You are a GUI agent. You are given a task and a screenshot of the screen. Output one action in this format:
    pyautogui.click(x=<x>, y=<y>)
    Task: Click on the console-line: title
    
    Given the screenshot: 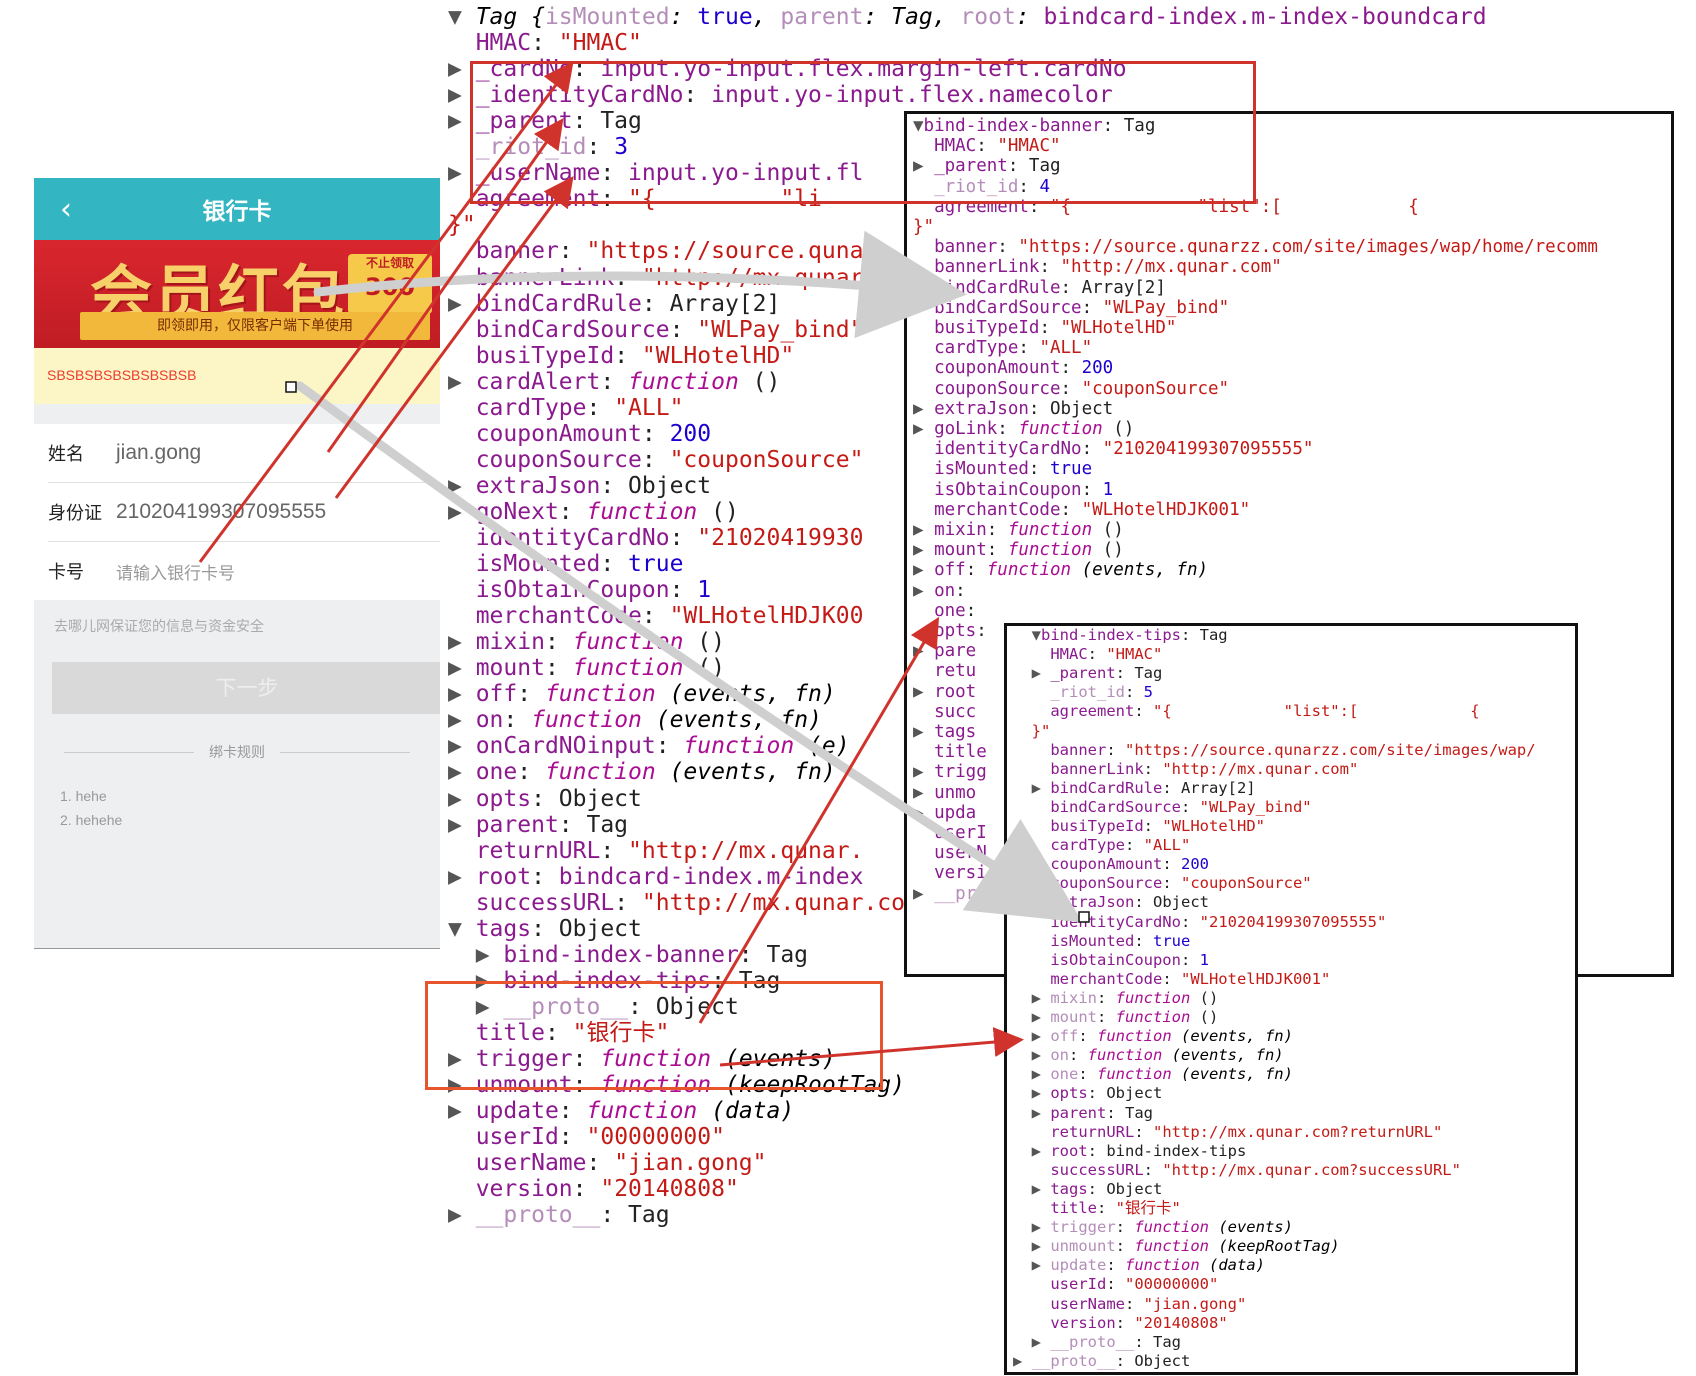 What is the action you would take?
    pyautogui.click(x=950, y=752)
    